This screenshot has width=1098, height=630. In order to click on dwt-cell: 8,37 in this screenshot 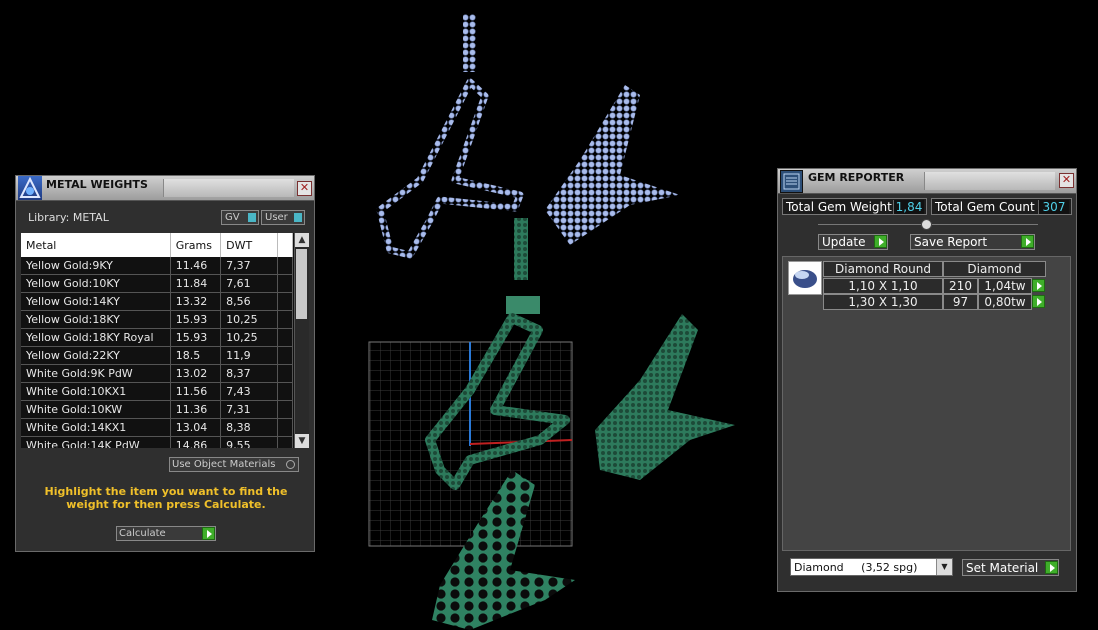, I will do `click(249, 373)`.